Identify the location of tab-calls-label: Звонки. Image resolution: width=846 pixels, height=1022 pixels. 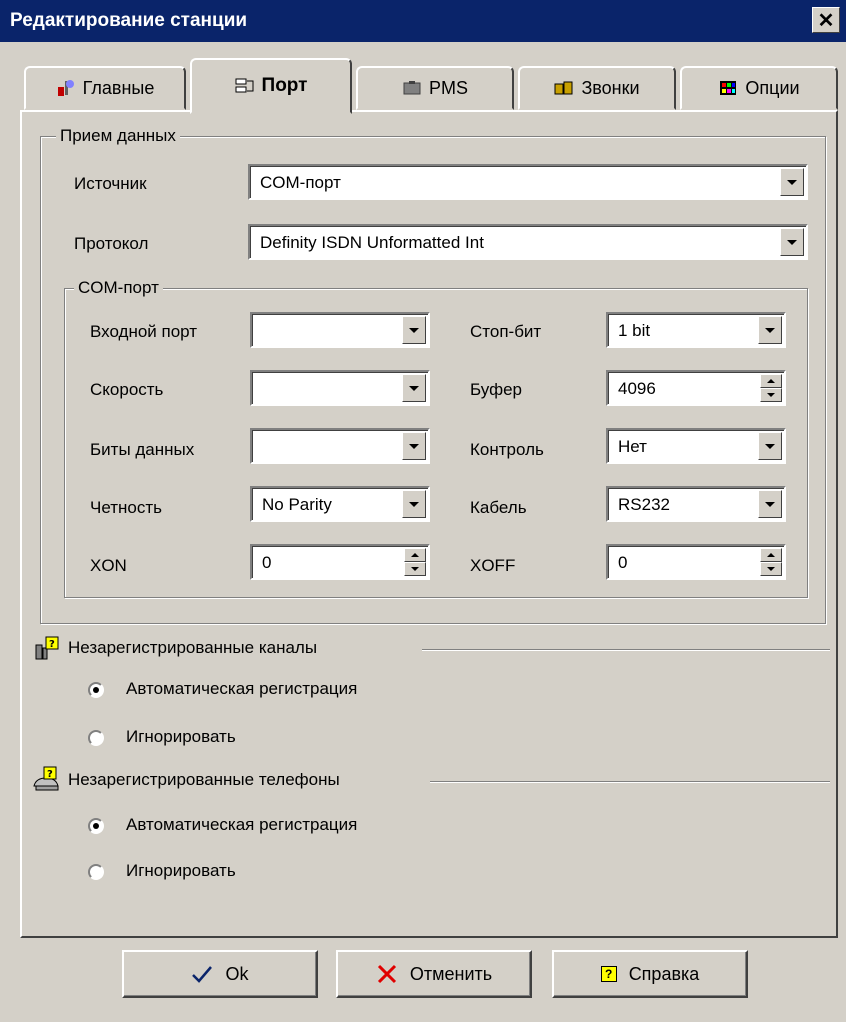
(610, 87).